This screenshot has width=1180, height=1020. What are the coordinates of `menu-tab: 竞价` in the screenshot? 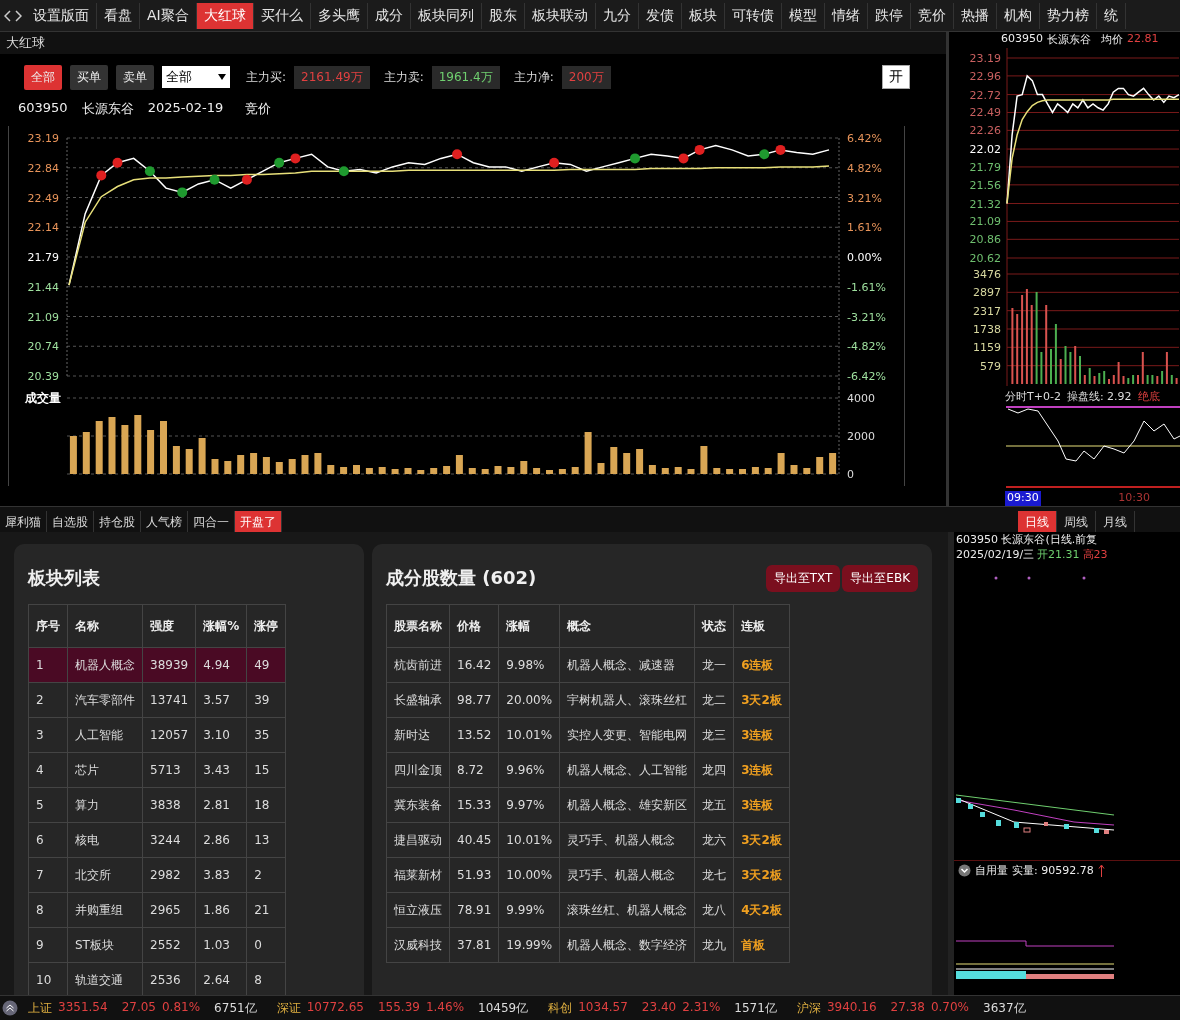 It's located at (932, 16).